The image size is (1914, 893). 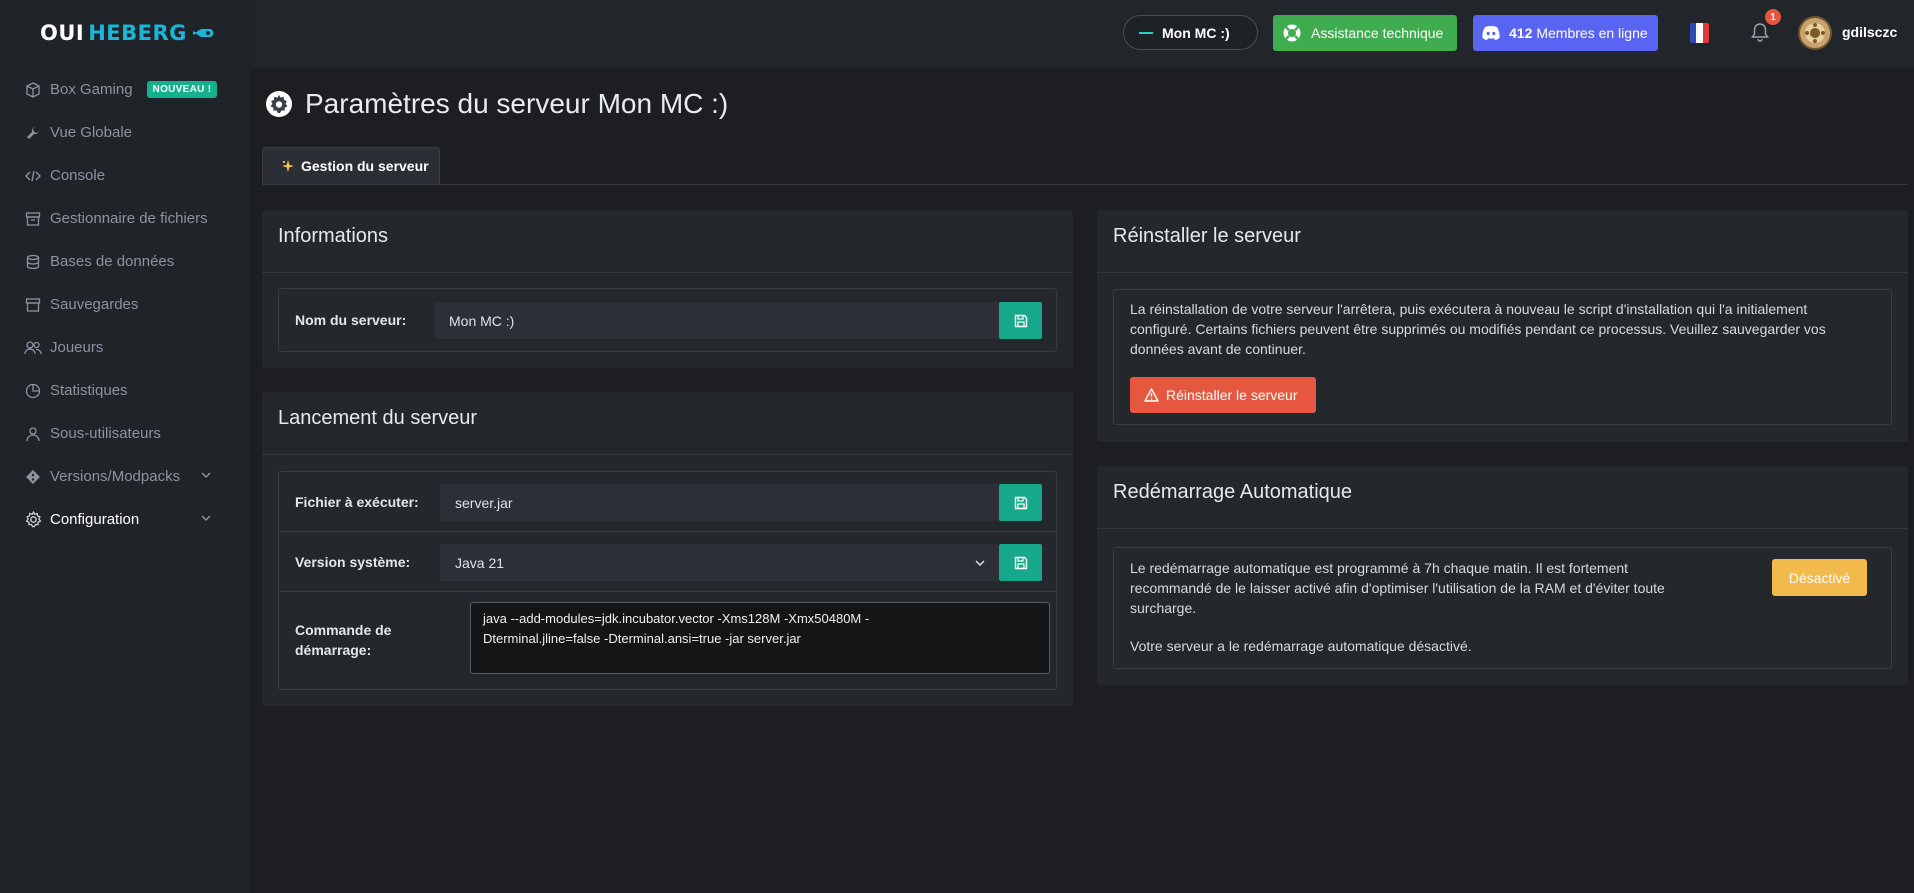 What do you see at coordinates (129, 218) in the screenshot?
I see `sidebar-item-label: Gestionnaire de fichiers` at bounding box center [129, 218].